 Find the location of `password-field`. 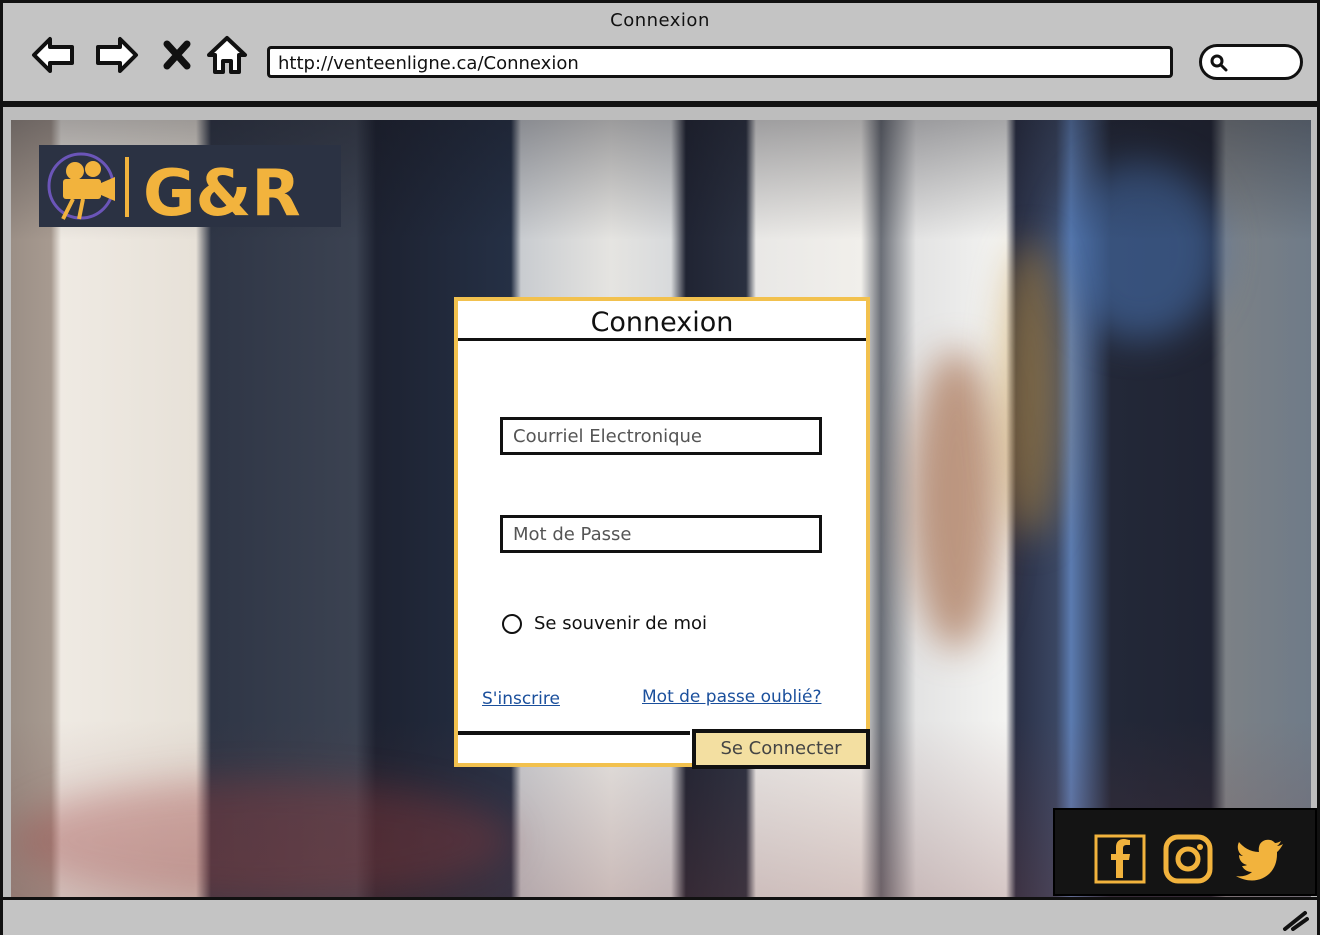

password-field is located at coordinates (661, 534).